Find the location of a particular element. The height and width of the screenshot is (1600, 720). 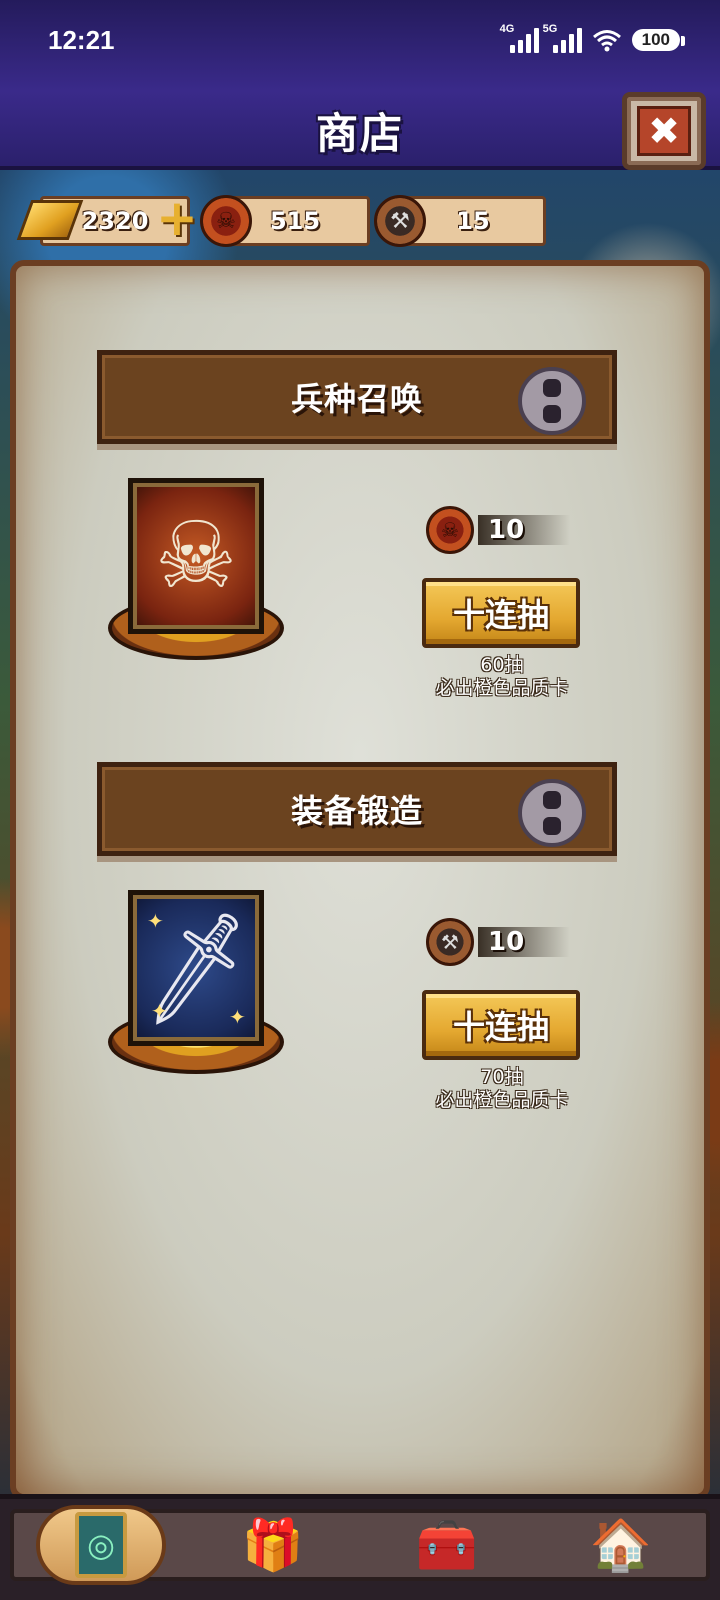

signal-4g-icon: 4G is located at coordinates (519, 38).